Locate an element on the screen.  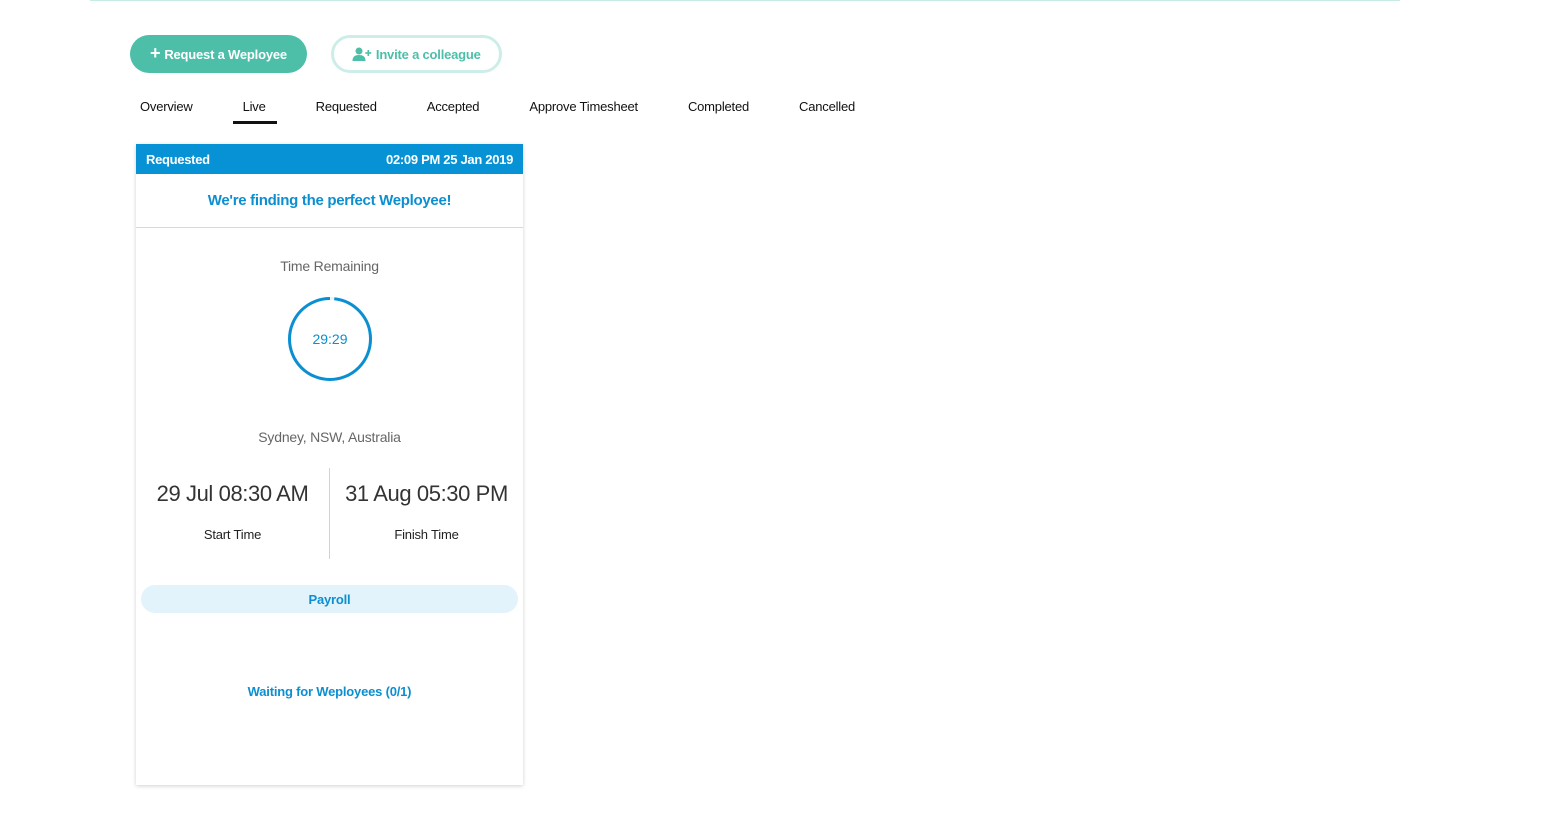
start-time-block: 29 Jul 08:30 AM Start Time is located at coordinates (232, 513).